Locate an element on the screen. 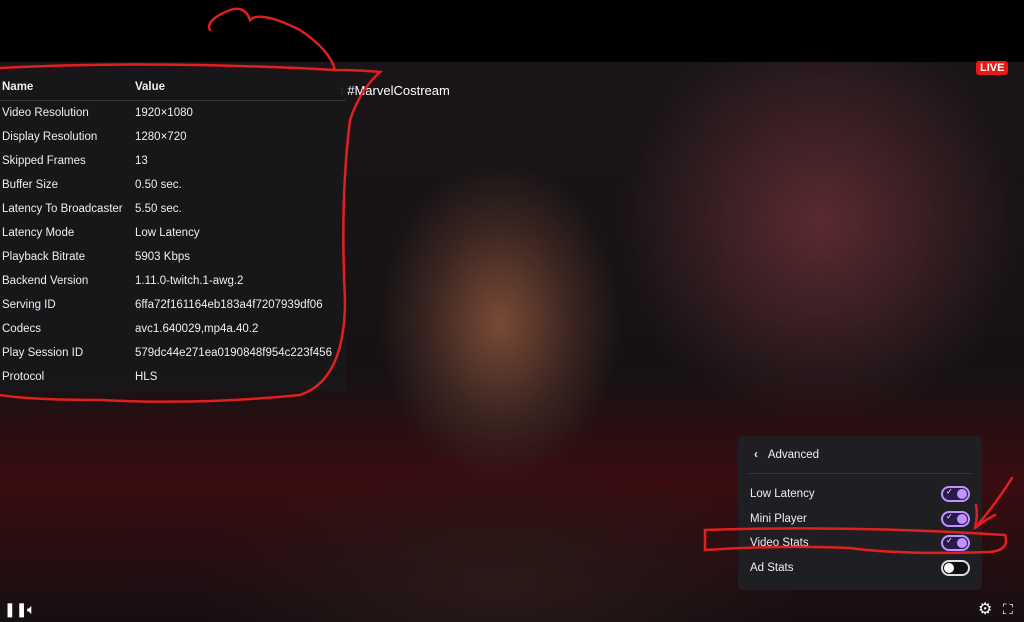 The image size is (1024, 622). stream-title: t #MarvelCostream is located at coordinates (395, 90).